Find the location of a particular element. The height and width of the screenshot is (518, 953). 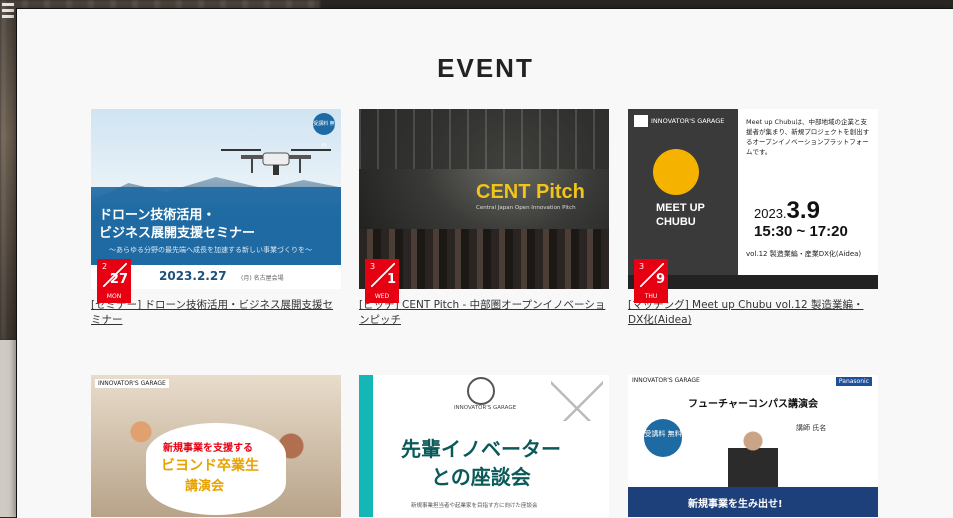

thumbnail-subtitle: Central Japan Open Innovation Pitch is located at coordinates (526, 208).